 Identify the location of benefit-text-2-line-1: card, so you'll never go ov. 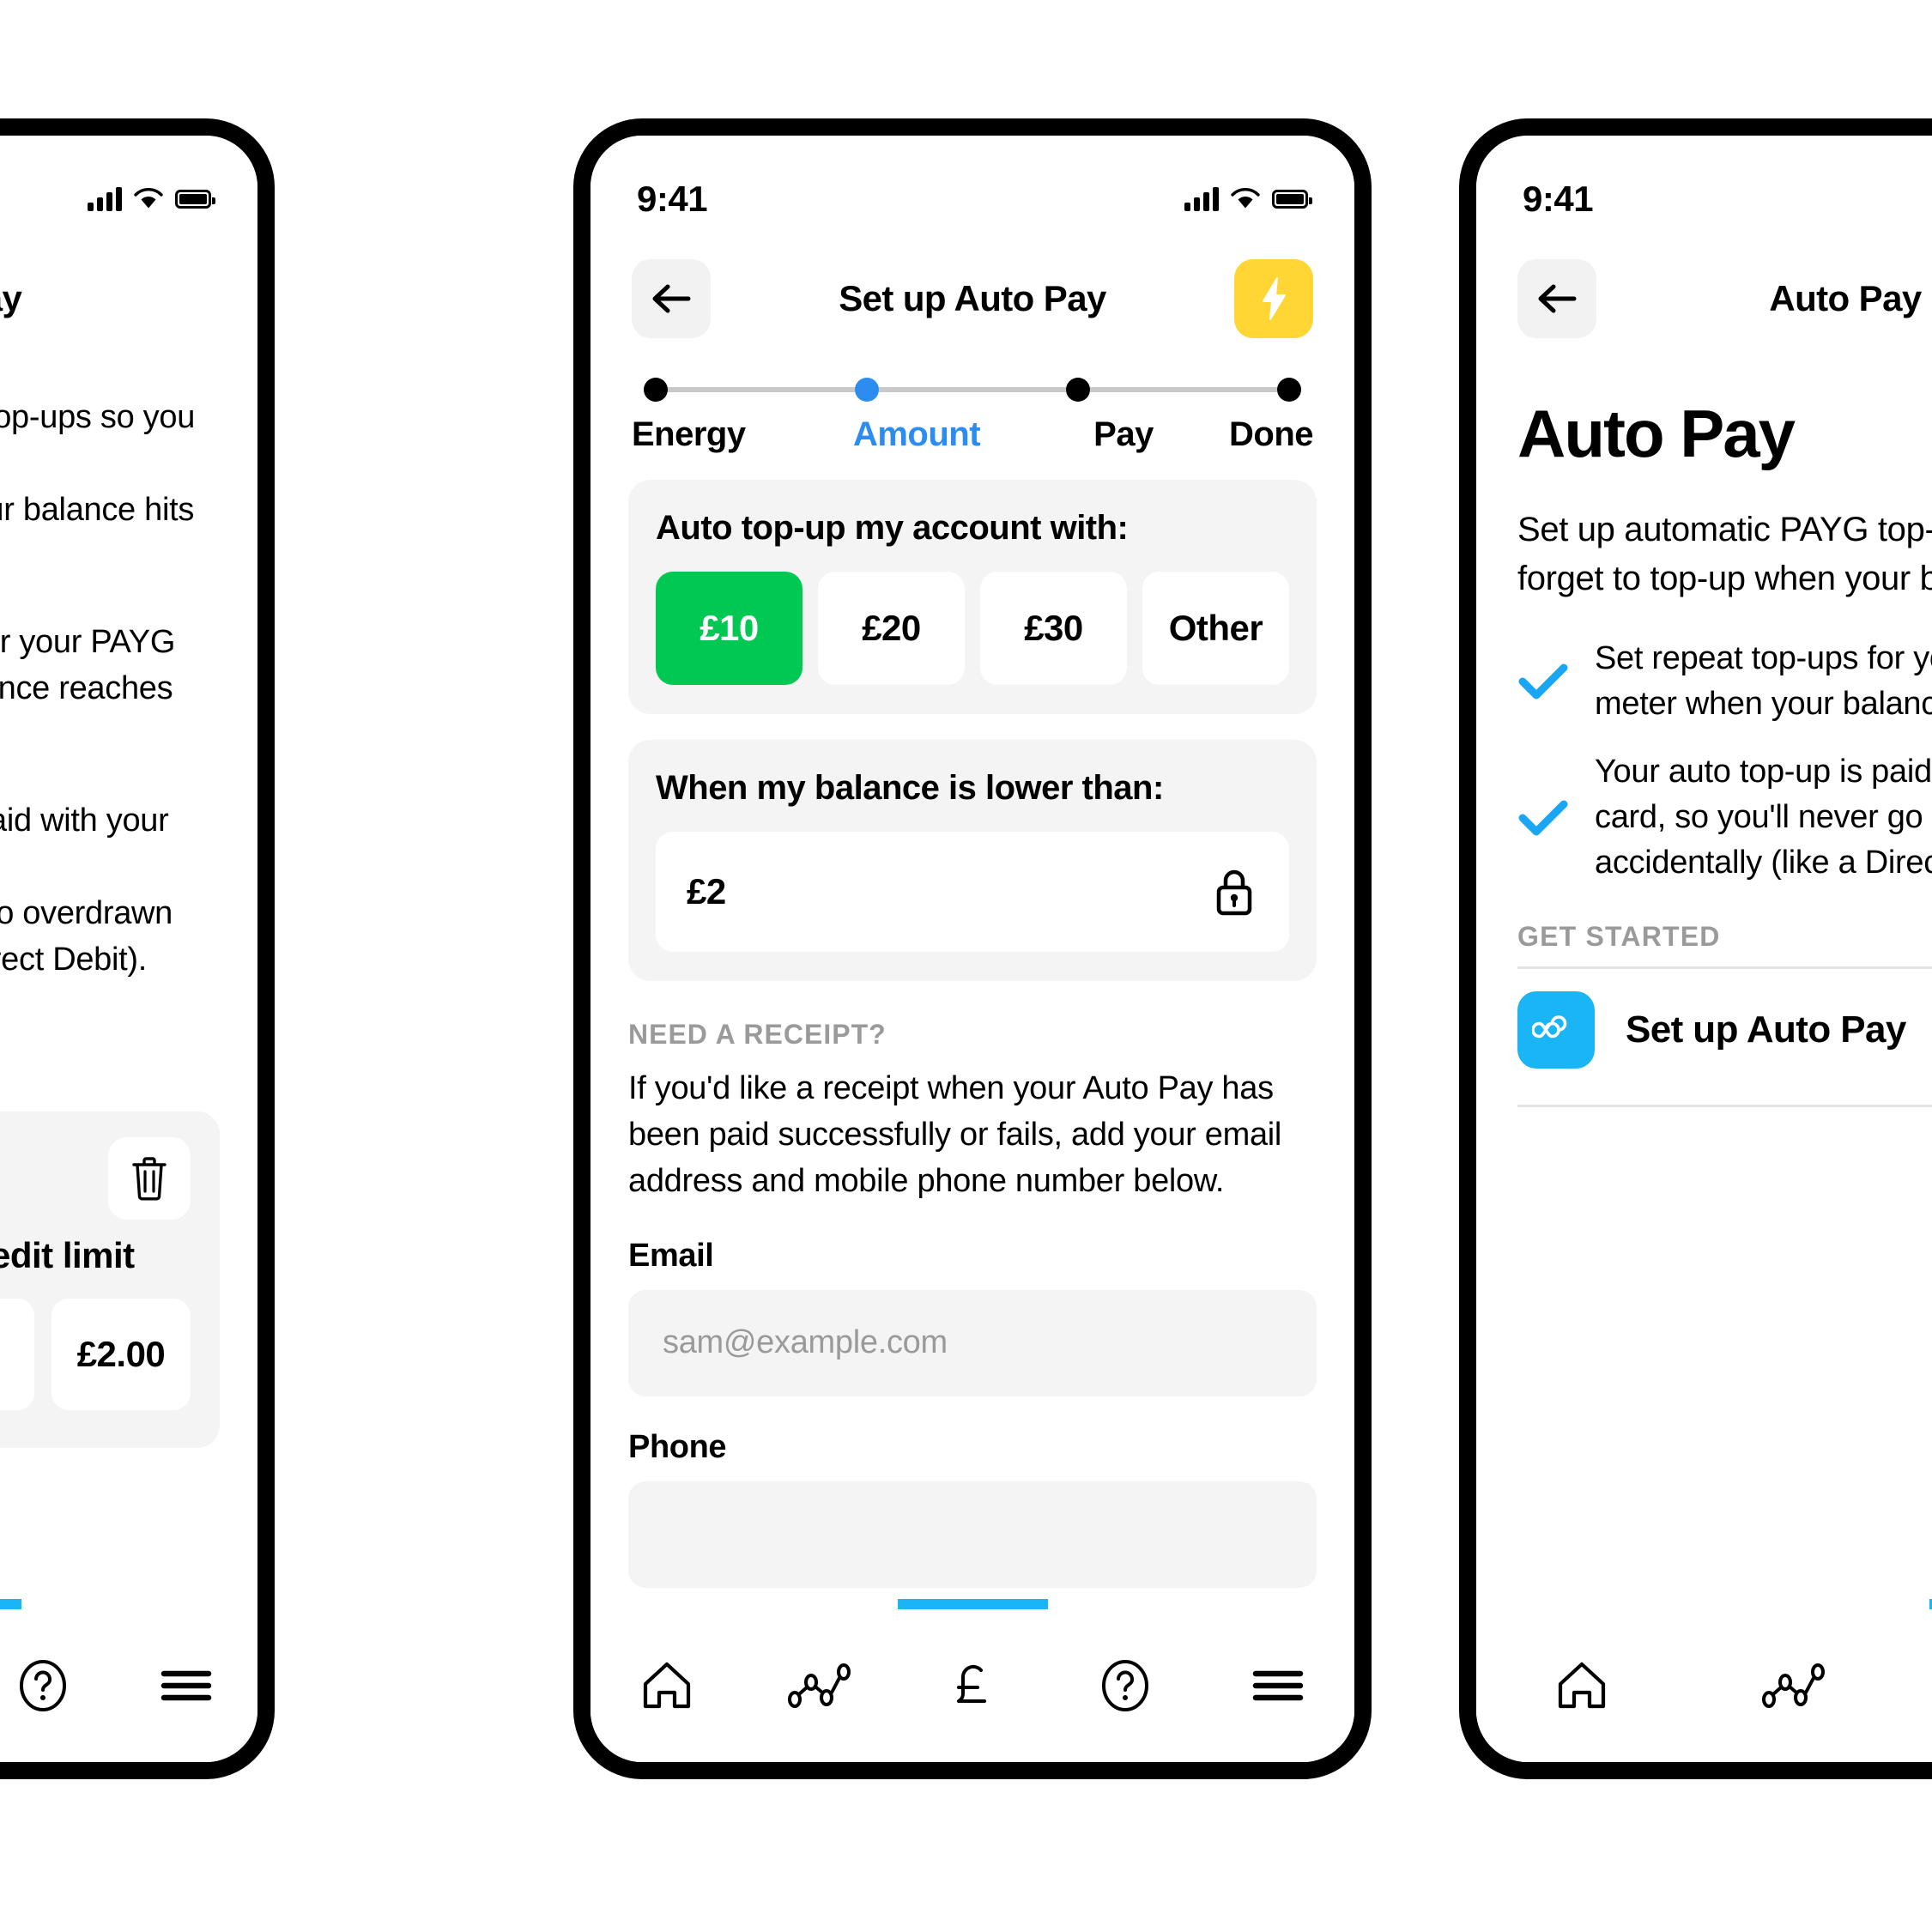
(1764, 818).